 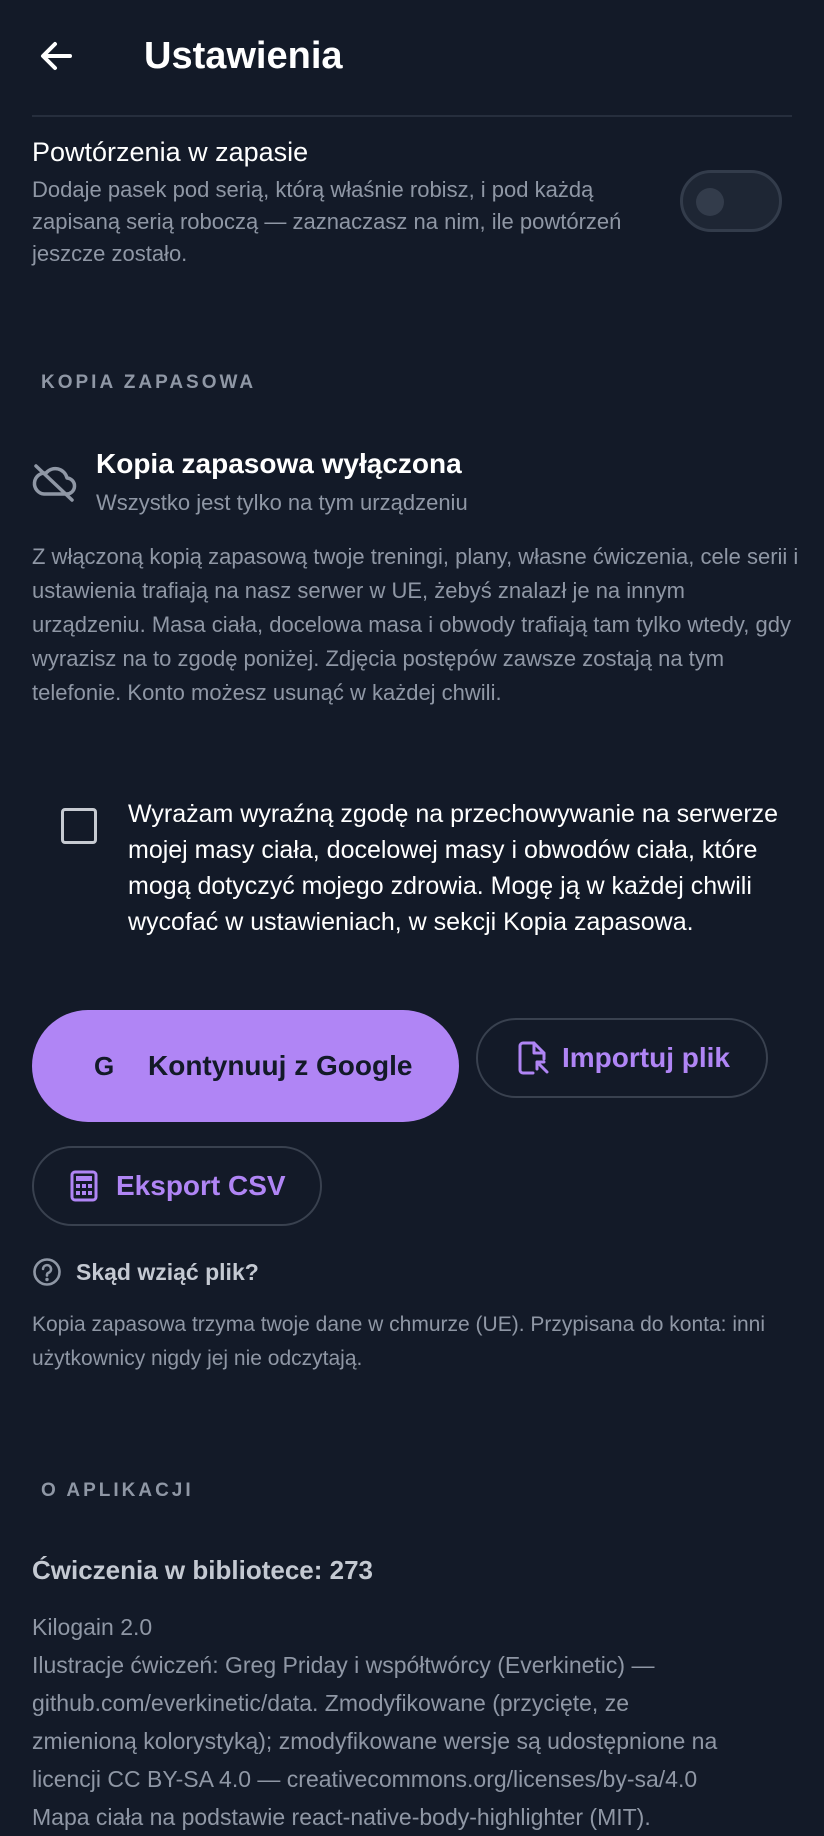 I want to click on export-csv-label: Eksport CSV, so click(x=201, y=1185).